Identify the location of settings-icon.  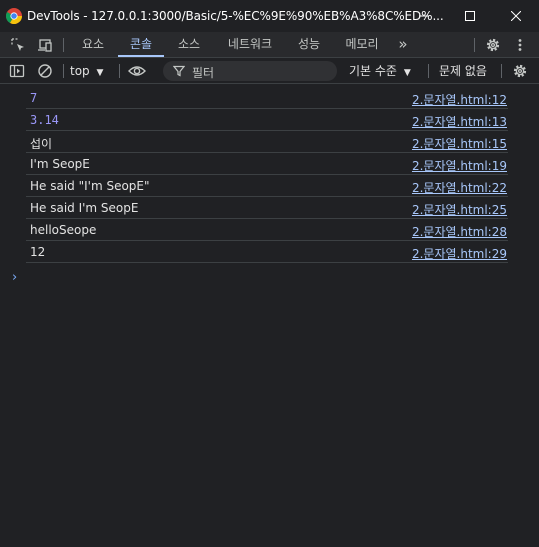
(493, 45).